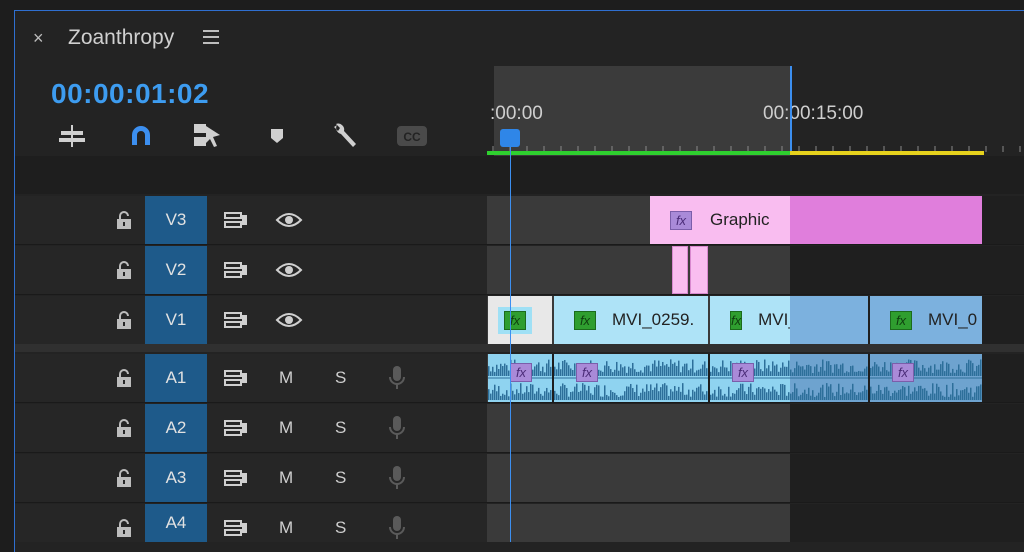 The width and height of the screenshot is (1024, 552). I want to click on insert-overwrite-icon, so click(72, 136).